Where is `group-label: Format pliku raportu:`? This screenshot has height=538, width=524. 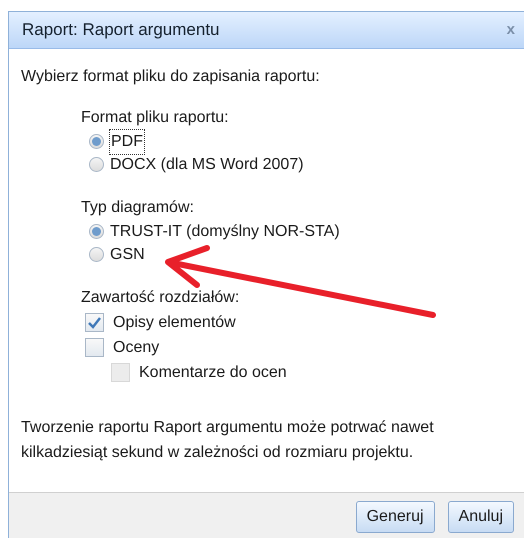
group-label: Format pliku raportu: is located at coordinates (155, 118).